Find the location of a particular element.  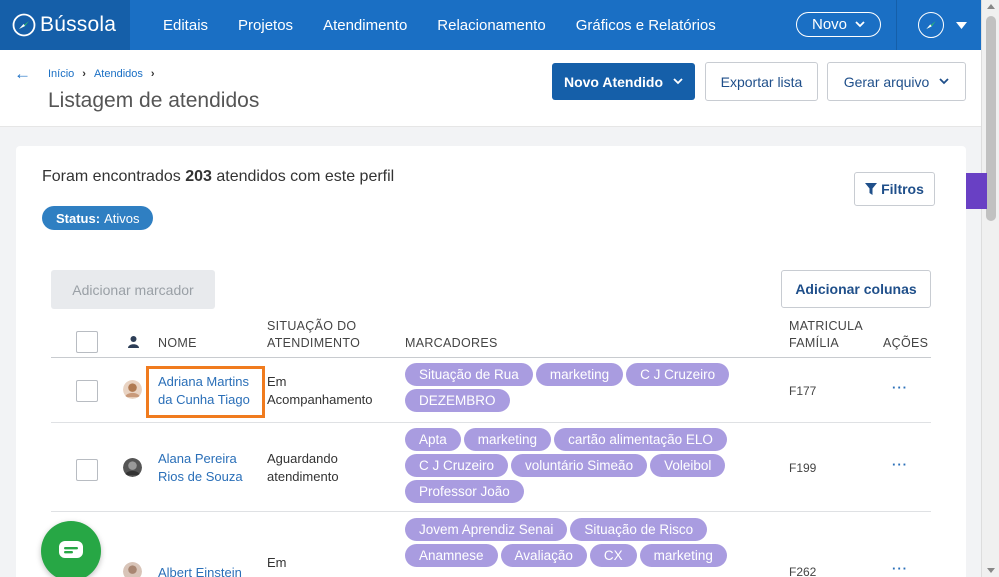

scroll-up-arrow-icon is located at coordinates (991, 6).